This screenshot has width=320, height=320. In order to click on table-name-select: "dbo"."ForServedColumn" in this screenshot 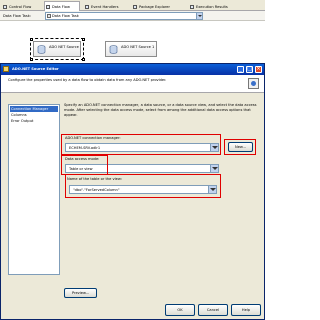, I will do `click(143, 189)`.